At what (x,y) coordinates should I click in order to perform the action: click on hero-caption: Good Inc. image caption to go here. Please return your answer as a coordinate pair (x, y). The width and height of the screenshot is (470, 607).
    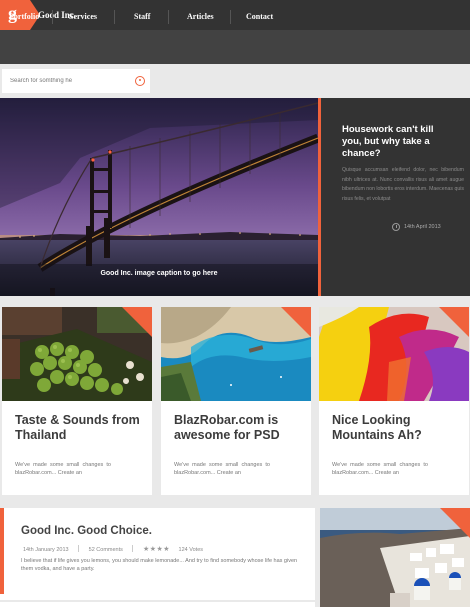
    Looking at the image, I should click on (159, 273).